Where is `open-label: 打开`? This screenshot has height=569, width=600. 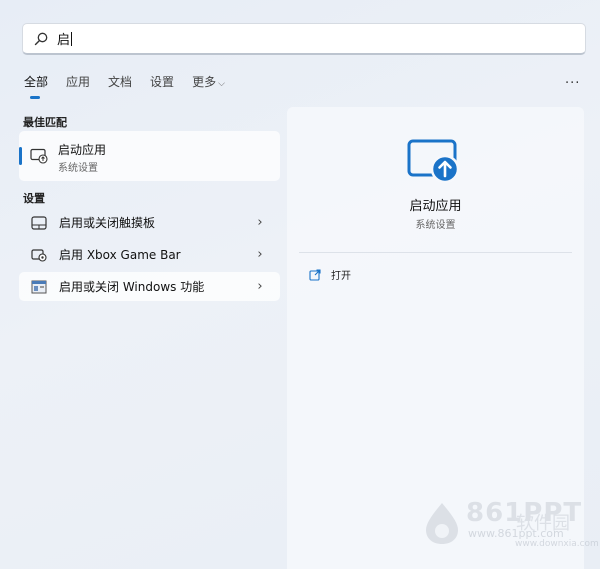 open-label: 打开 is located at coordinates (341, 276).